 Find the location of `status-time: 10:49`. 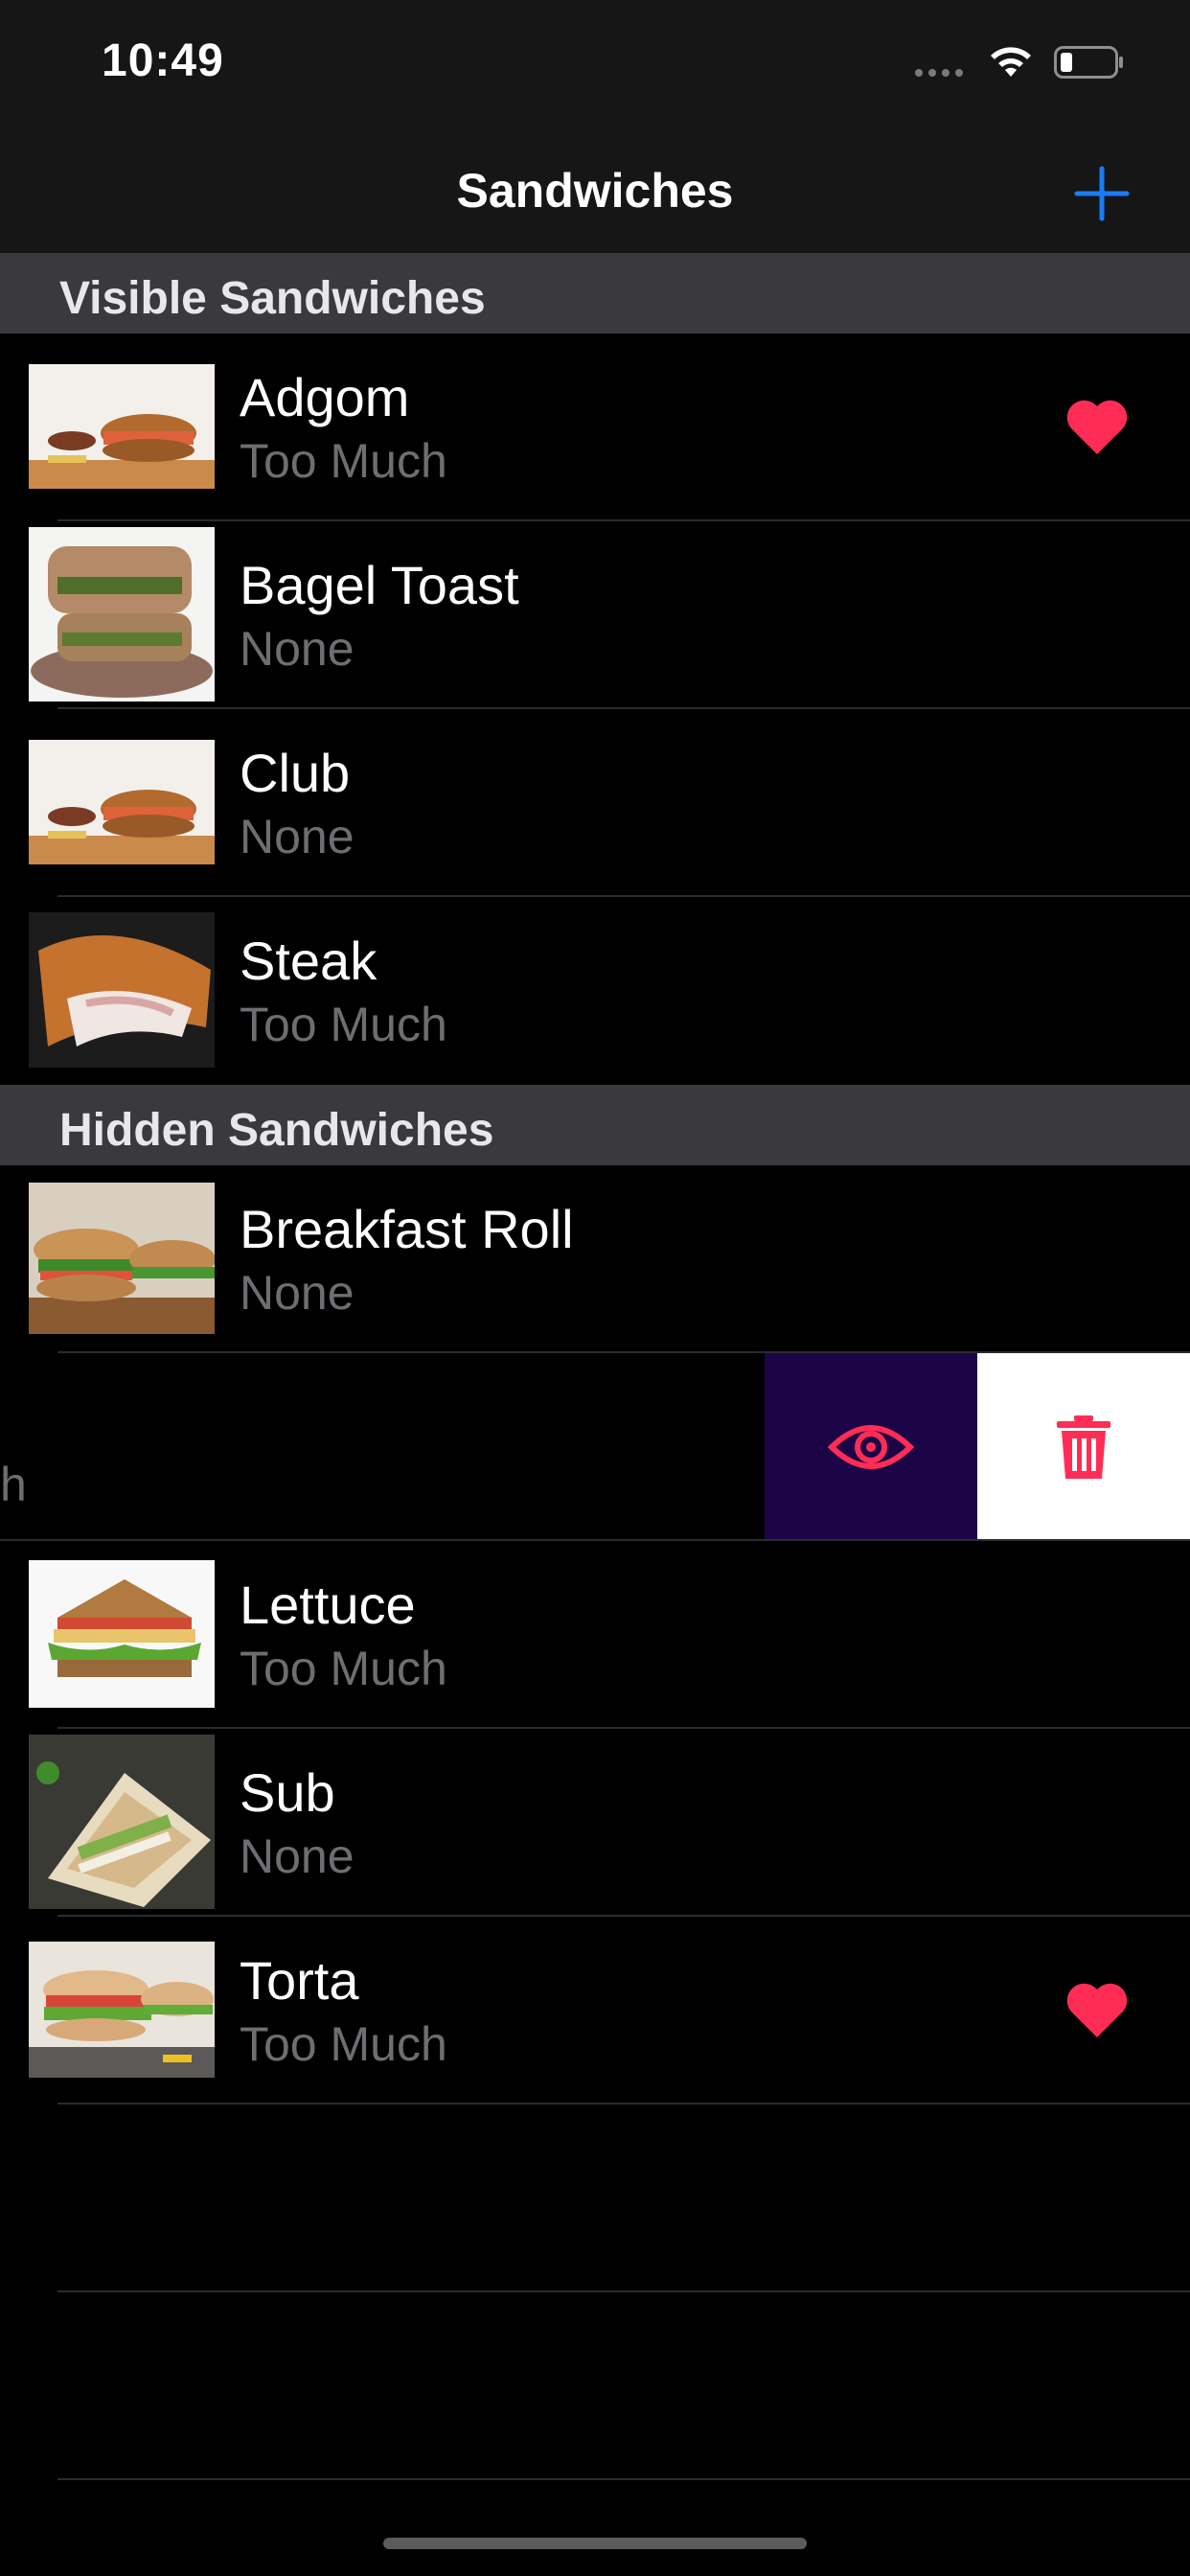

status-time: 10:49 is located at coordinates (163, 60).